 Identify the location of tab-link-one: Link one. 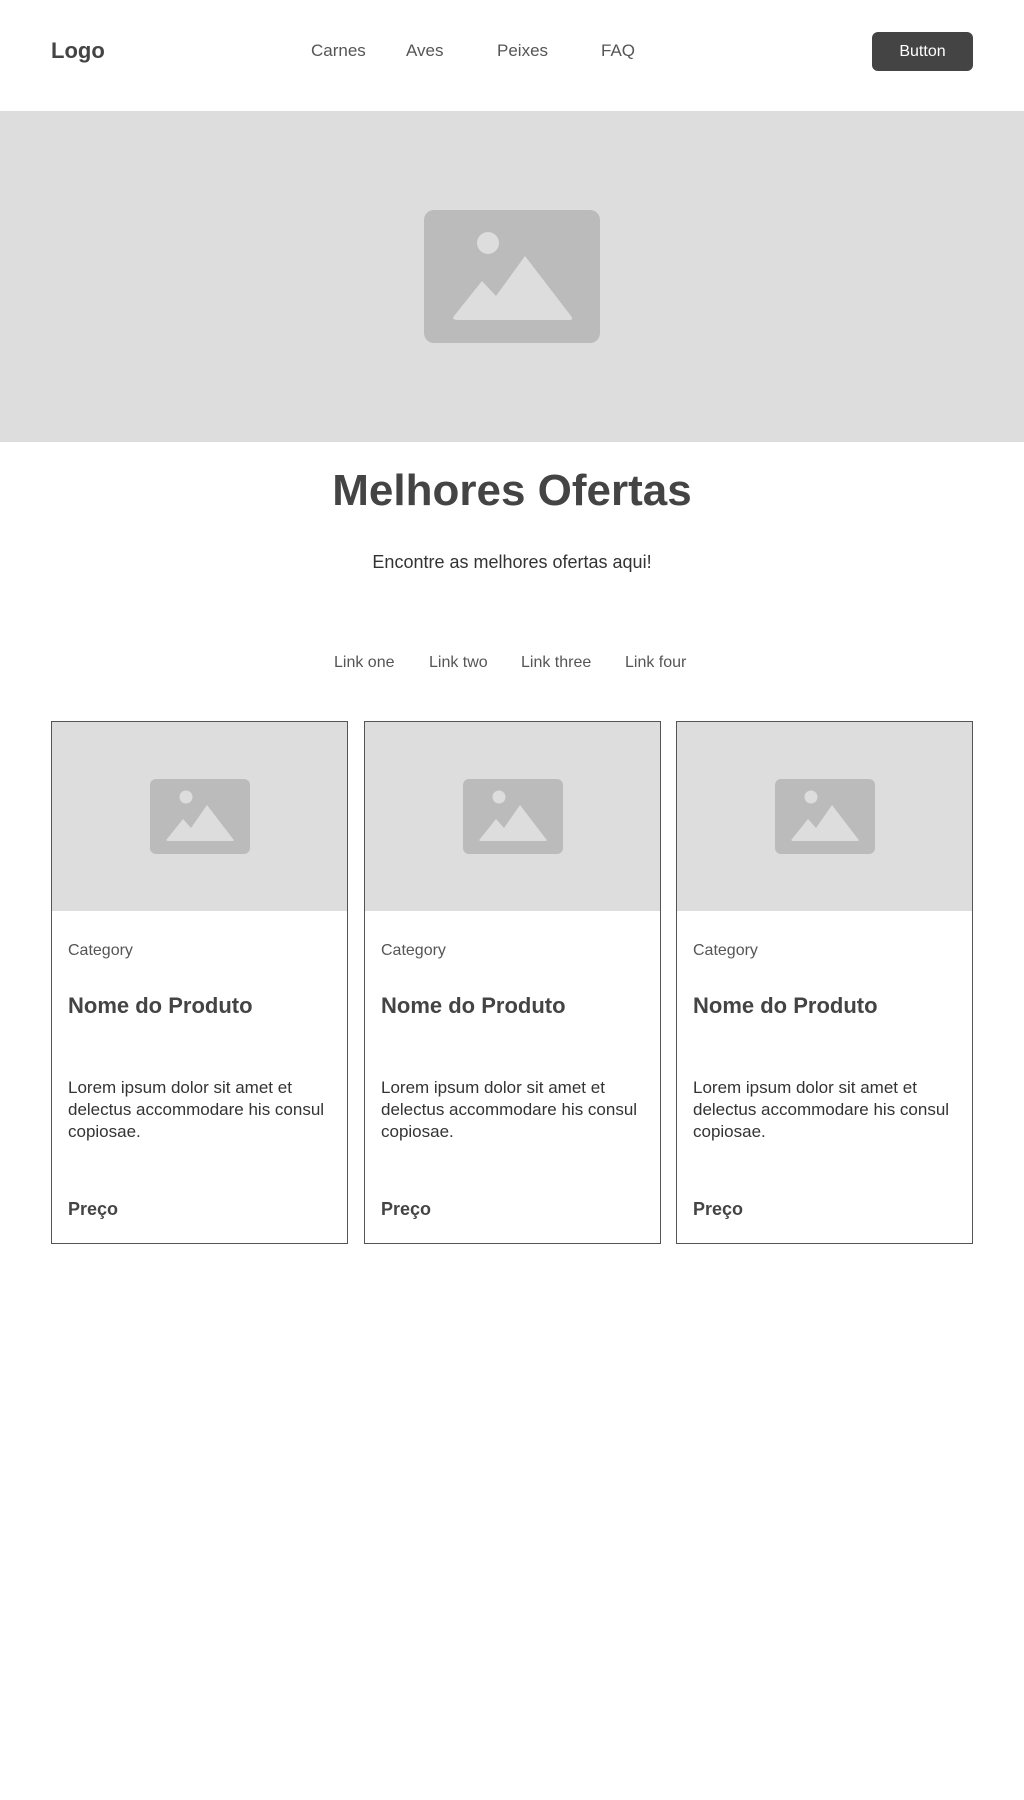
(364, 663).